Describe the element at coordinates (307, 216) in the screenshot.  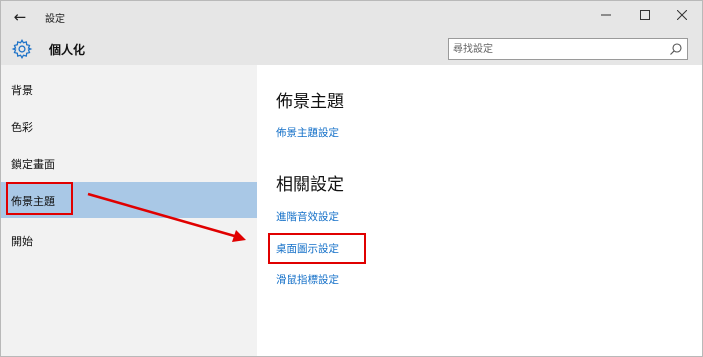
I see `advanced-sound-settings-link: 進階音效設定` at that location.